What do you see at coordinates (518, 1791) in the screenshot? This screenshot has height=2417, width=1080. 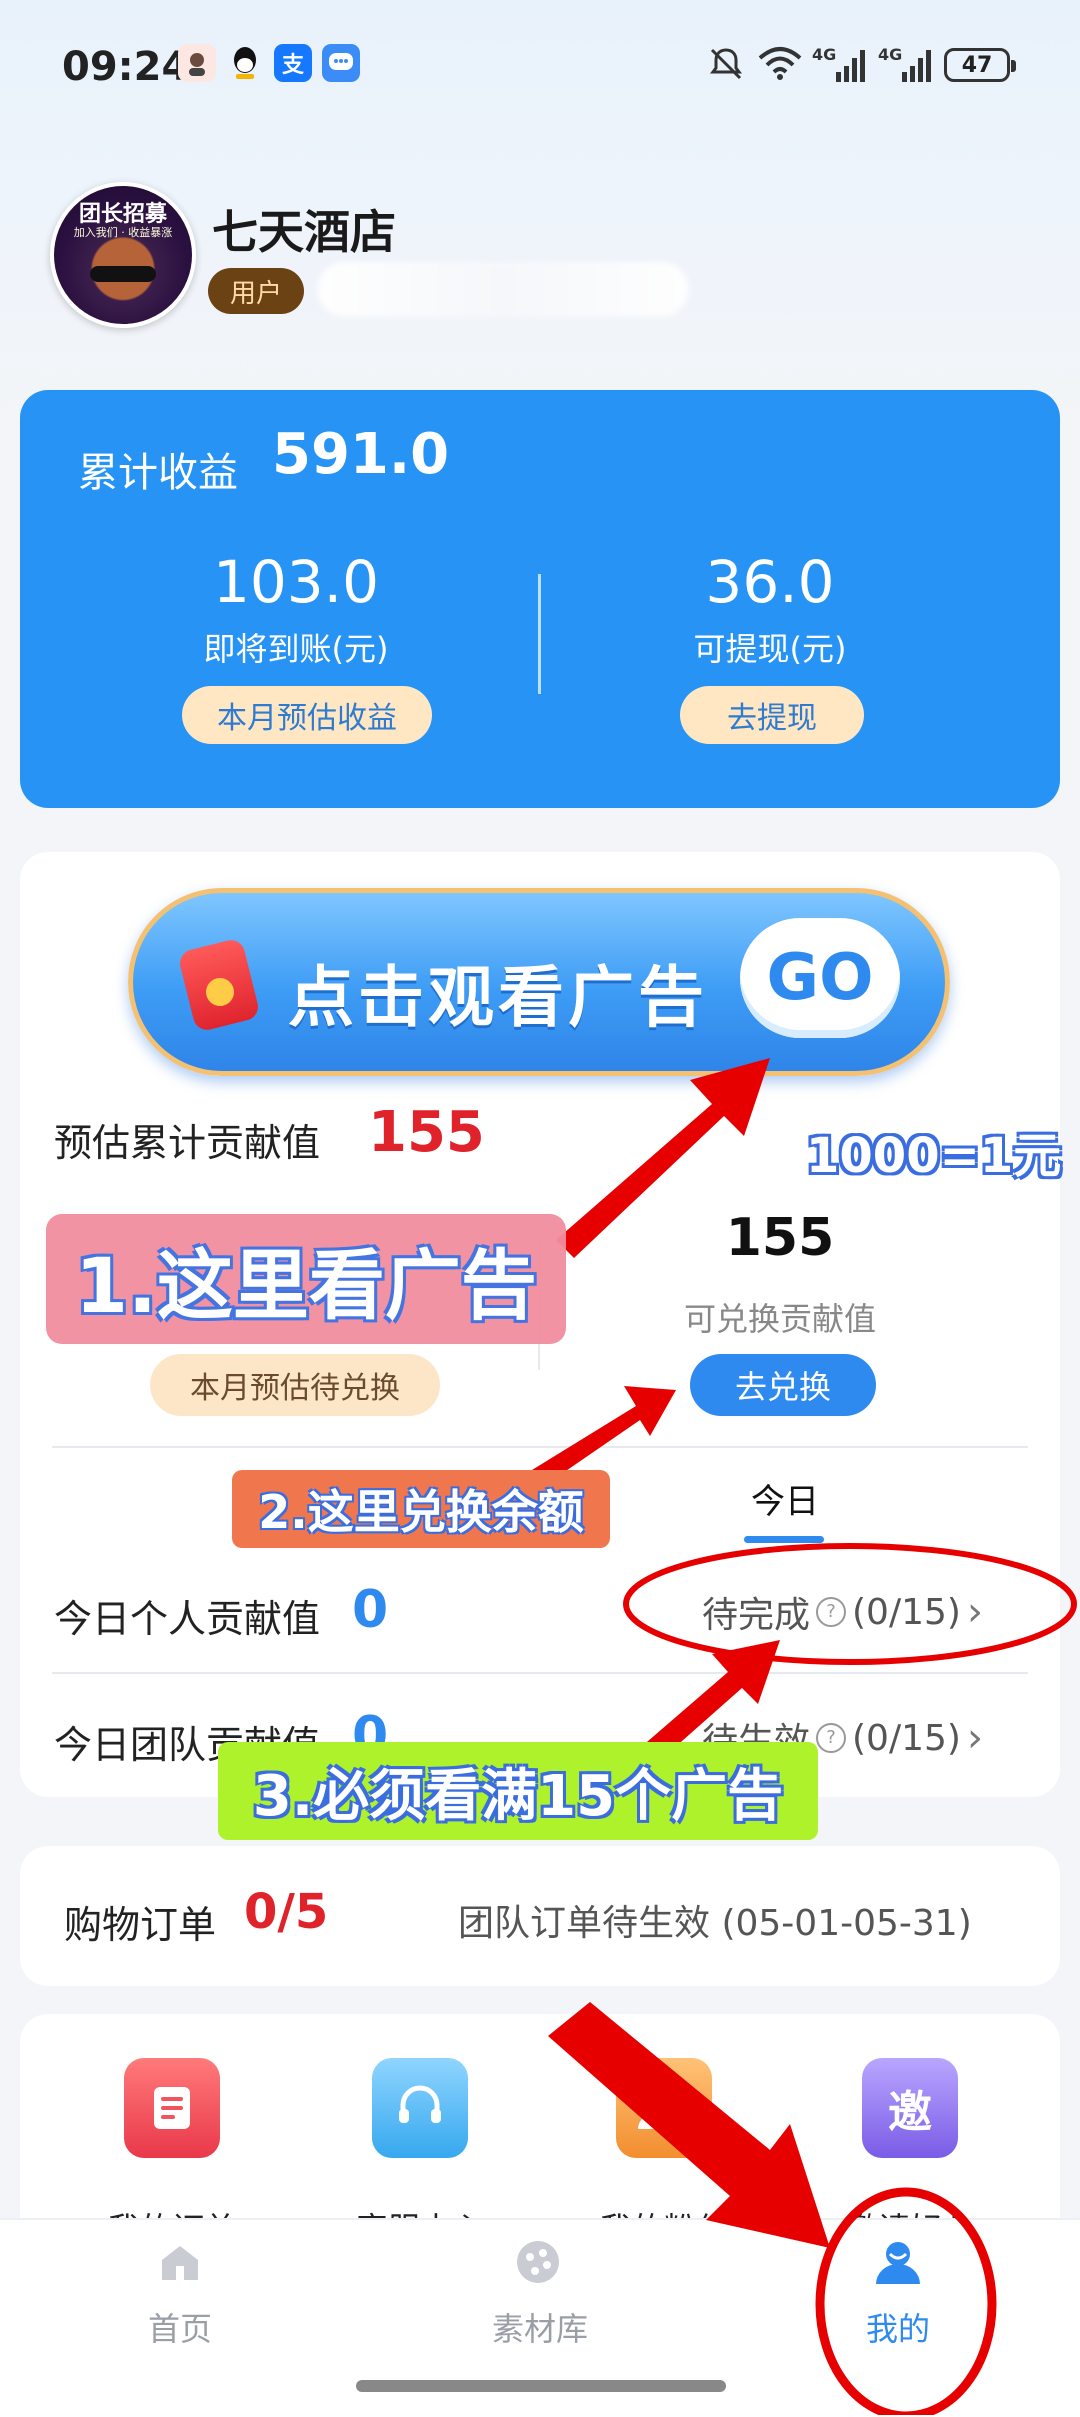 I see `annotation-step-3: 3.必须看满15个广告` at bounding box center [518, 1791].